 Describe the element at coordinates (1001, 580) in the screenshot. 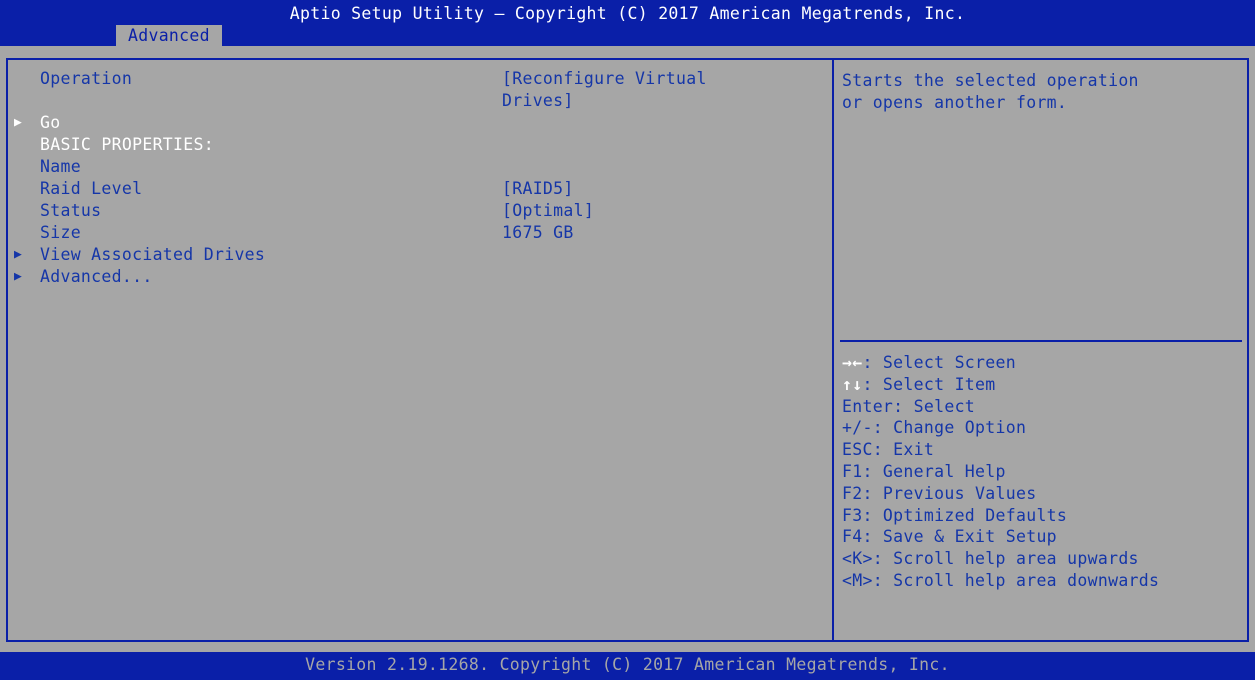

I see `key-m: <M>: Scroll help area downwards` at that location.